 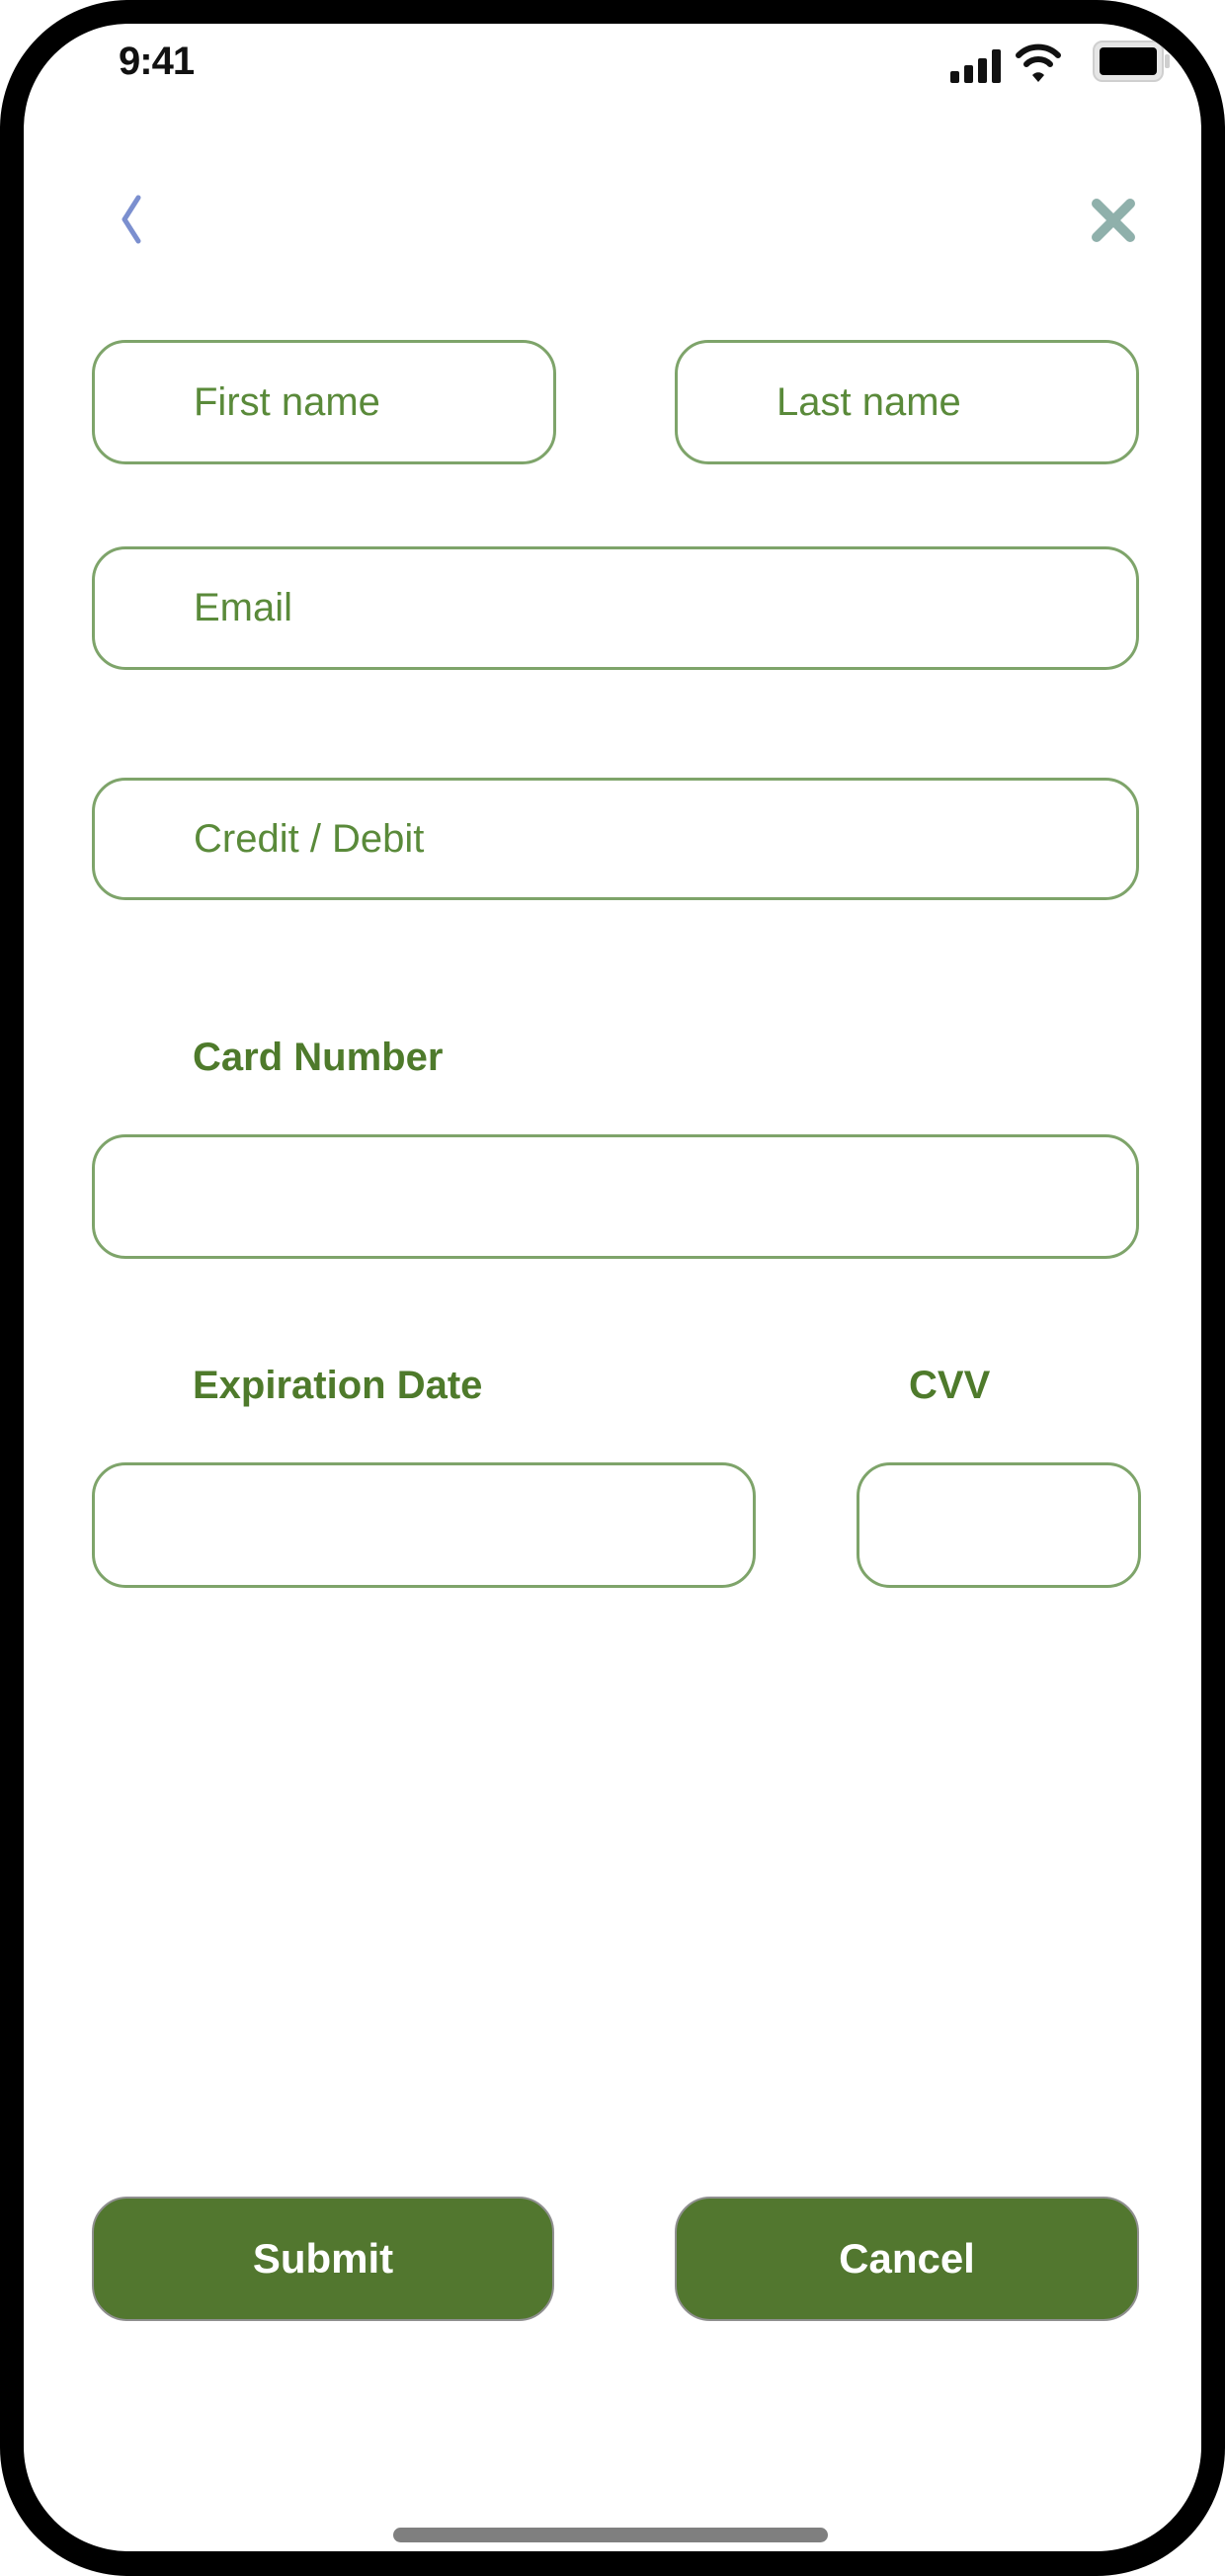 I want to click on card-number-input, so click(x=615, y=1196).